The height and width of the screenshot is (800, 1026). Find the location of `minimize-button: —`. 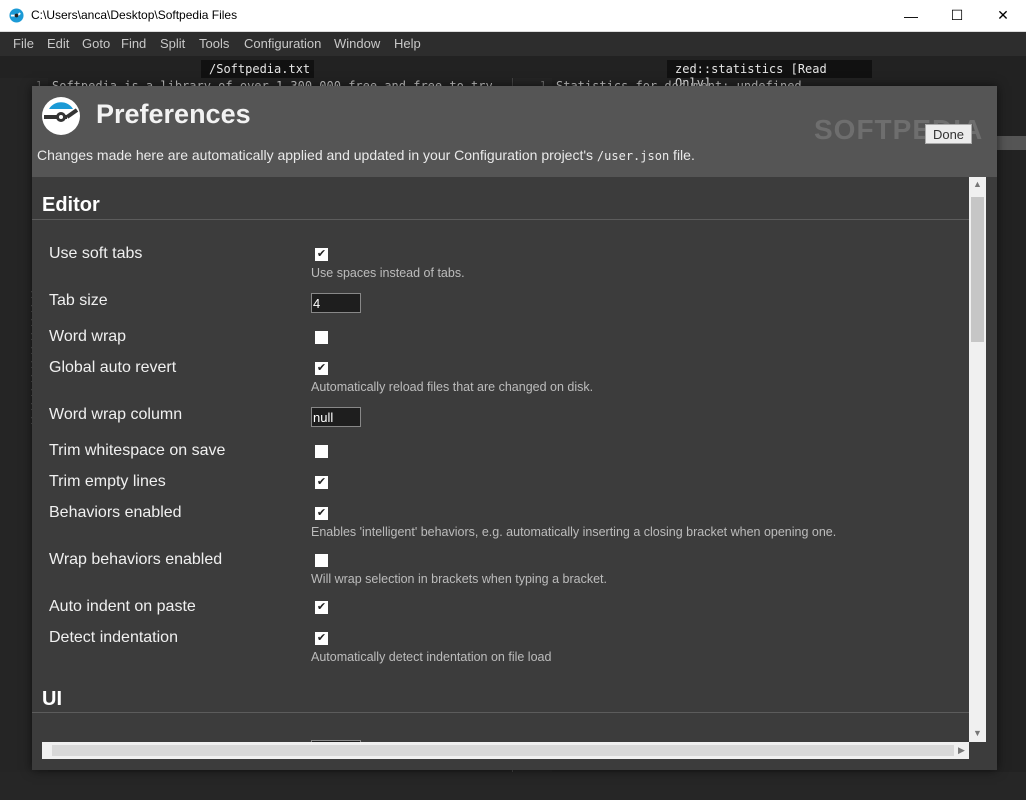

minimize-button: — is located at coordinates (911, 15).